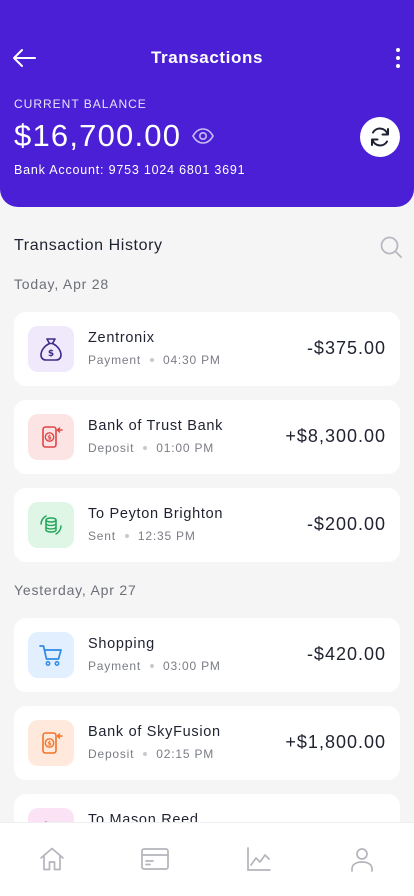 This screenshot has width=414, height=896. I want to click on transaction-amount: +$1,800.00, so click(335, 742).